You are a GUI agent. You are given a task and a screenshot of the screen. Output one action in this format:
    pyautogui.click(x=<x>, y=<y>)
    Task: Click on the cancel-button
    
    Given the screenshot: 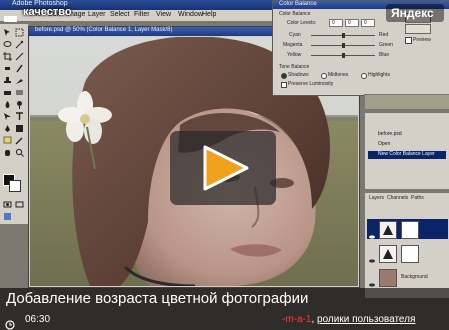 What is the action you would take?
    pyautogui.click(x=418, y=29)
    